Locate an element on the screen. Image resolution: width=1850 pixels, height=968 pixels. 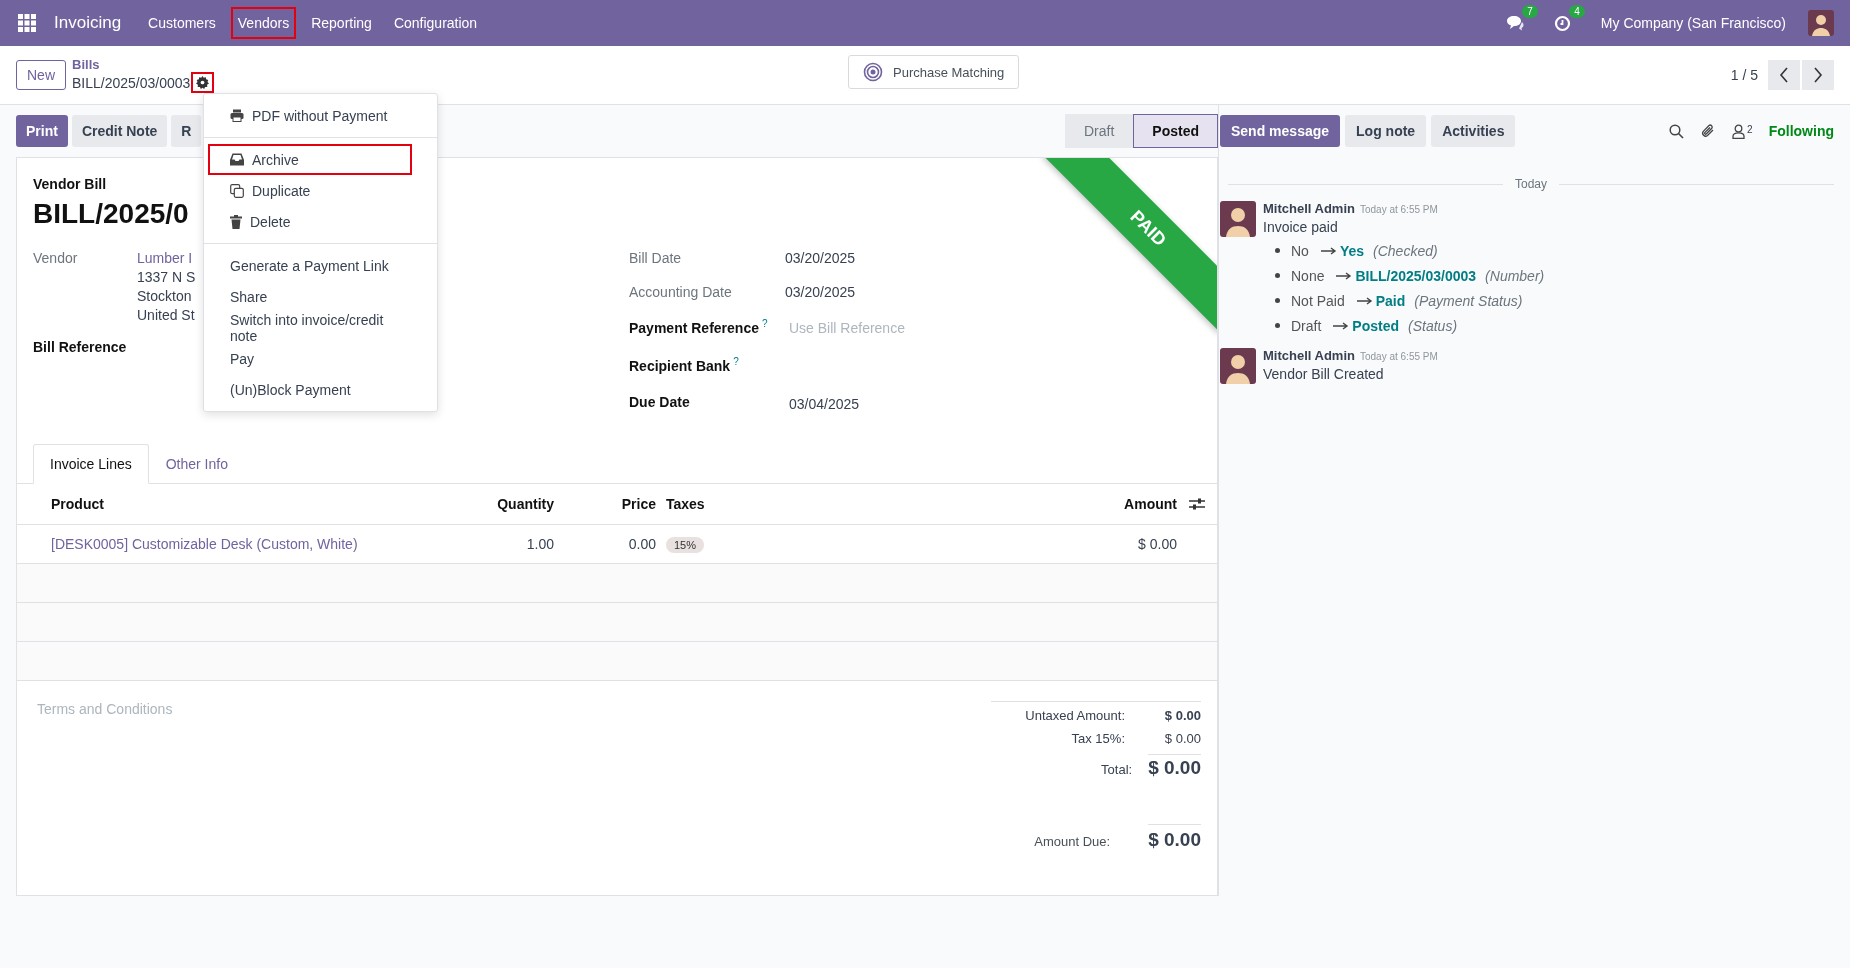
user-avatar is located at coordinates (1821, 23).